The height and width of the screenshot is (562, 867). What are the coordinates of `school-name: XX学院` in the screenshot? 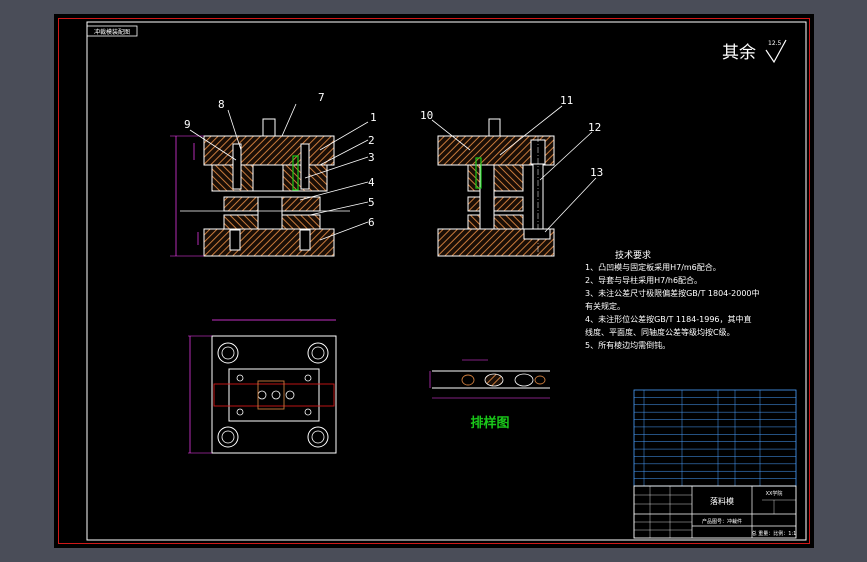 It's located at (774, 493).